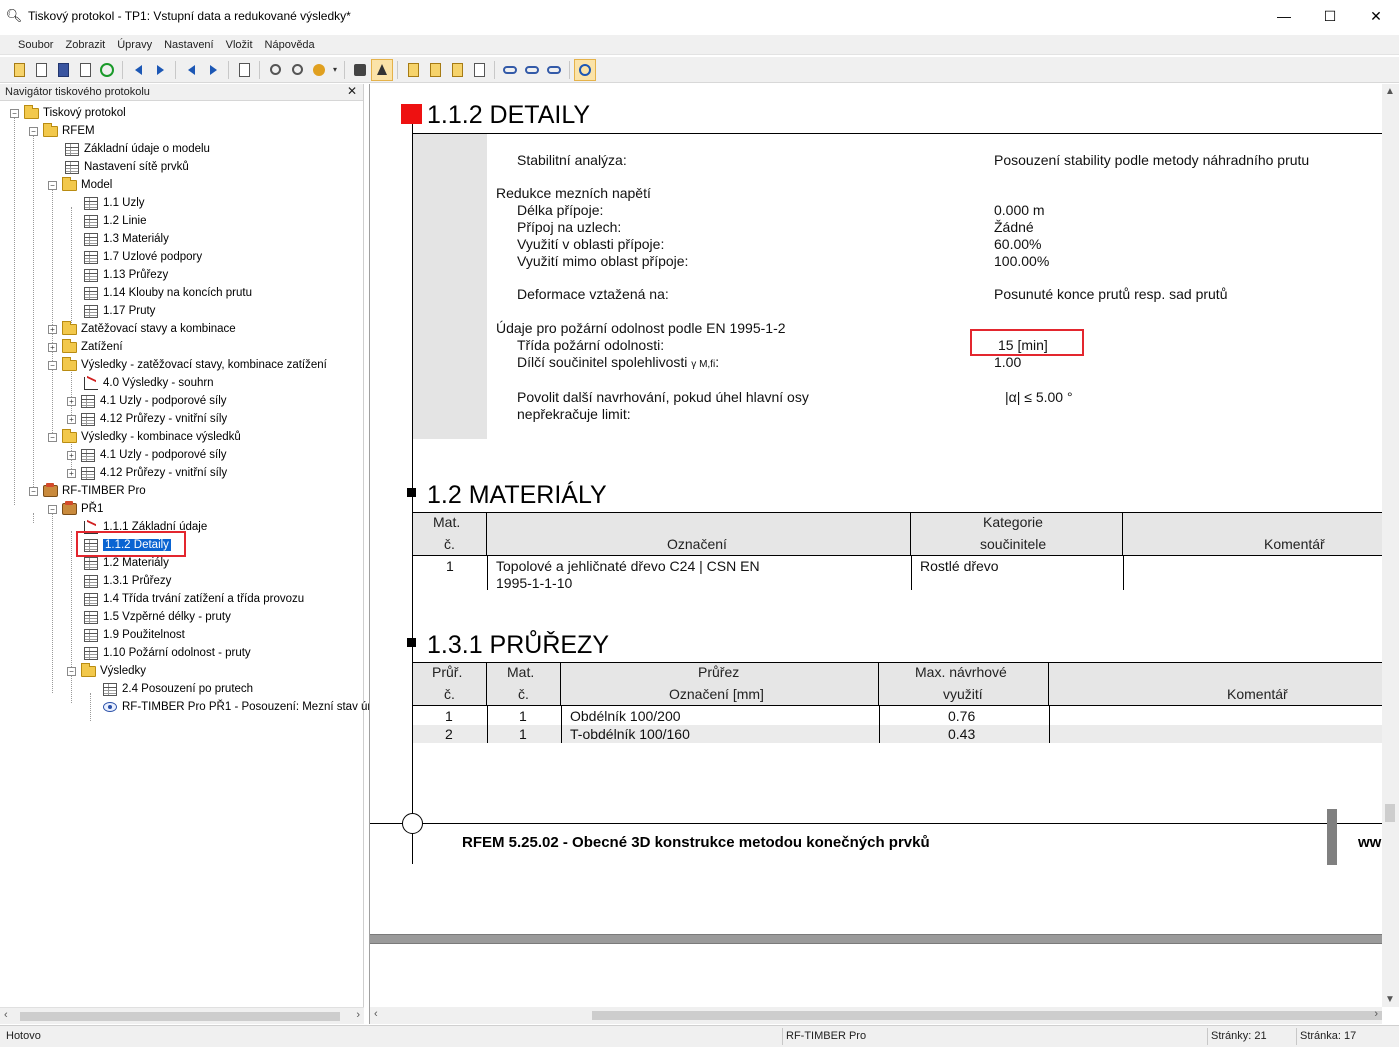 This screenshot has height=1047, width=1399. Describe the element at coordinates (80, 185) in the screenshot. I see `tree-item-model: − Model` at that location.